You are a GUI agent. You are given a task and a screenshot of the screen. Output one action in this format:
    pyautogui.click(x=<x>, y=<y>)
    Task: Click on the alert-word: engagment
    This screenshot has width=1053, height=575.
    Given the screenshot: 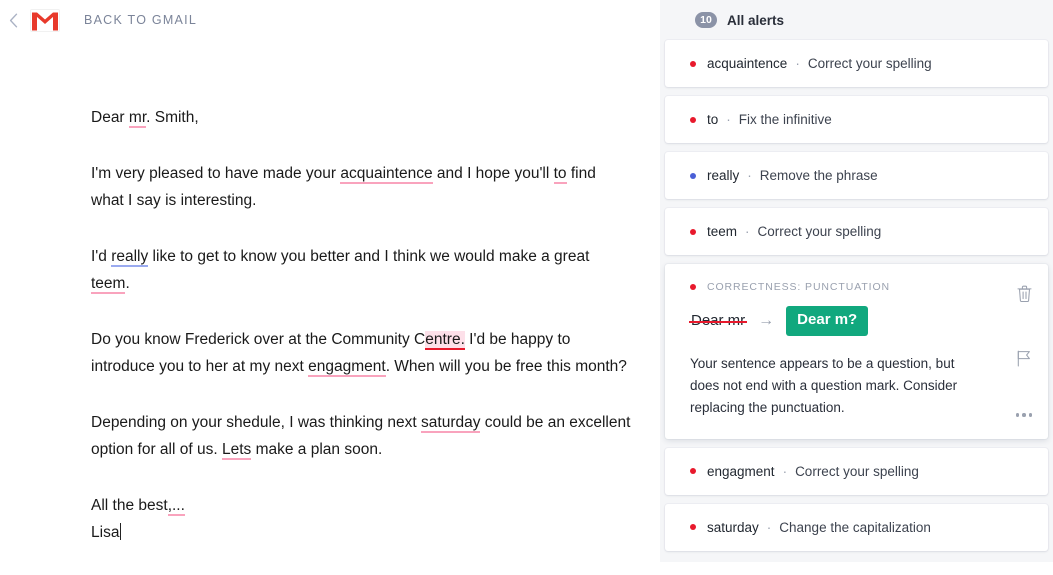 What is the action you would take?
    pyautogui.click(x=741, y=471)
    